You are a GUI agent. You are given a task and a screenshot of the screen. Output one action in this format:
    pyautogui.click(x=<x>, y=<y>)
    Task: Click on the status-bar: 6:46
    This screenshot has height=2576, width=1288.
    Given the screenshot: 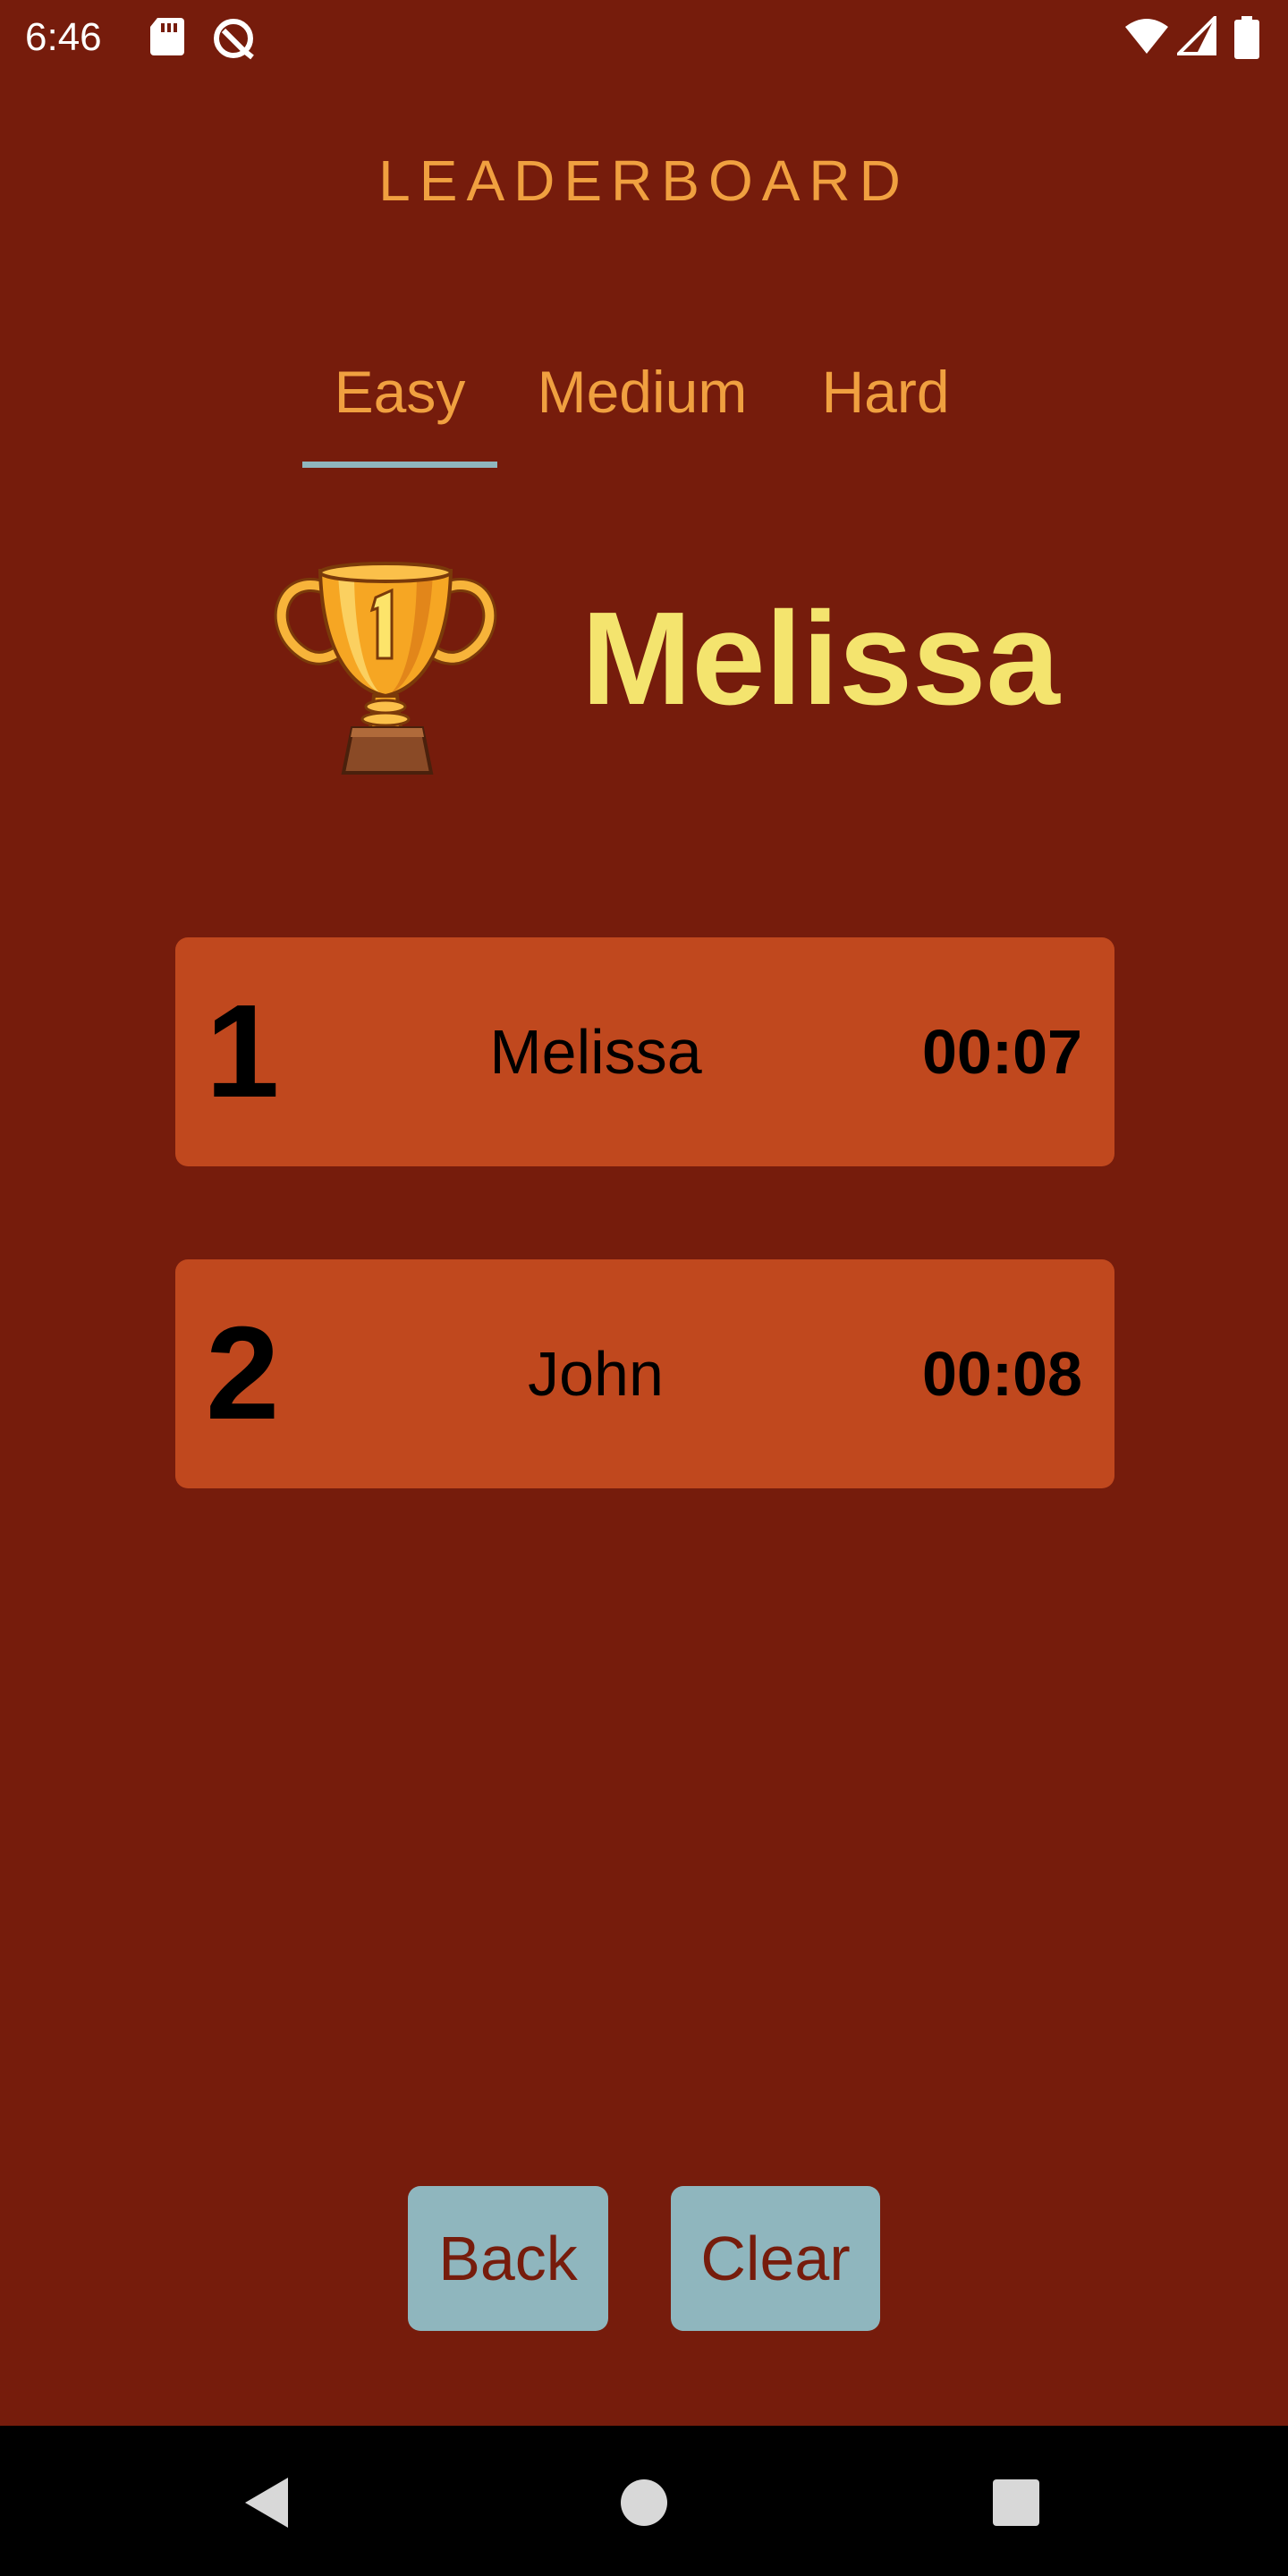 What is the action you would take?
    pyautogui.click(x=644, y=37)
    